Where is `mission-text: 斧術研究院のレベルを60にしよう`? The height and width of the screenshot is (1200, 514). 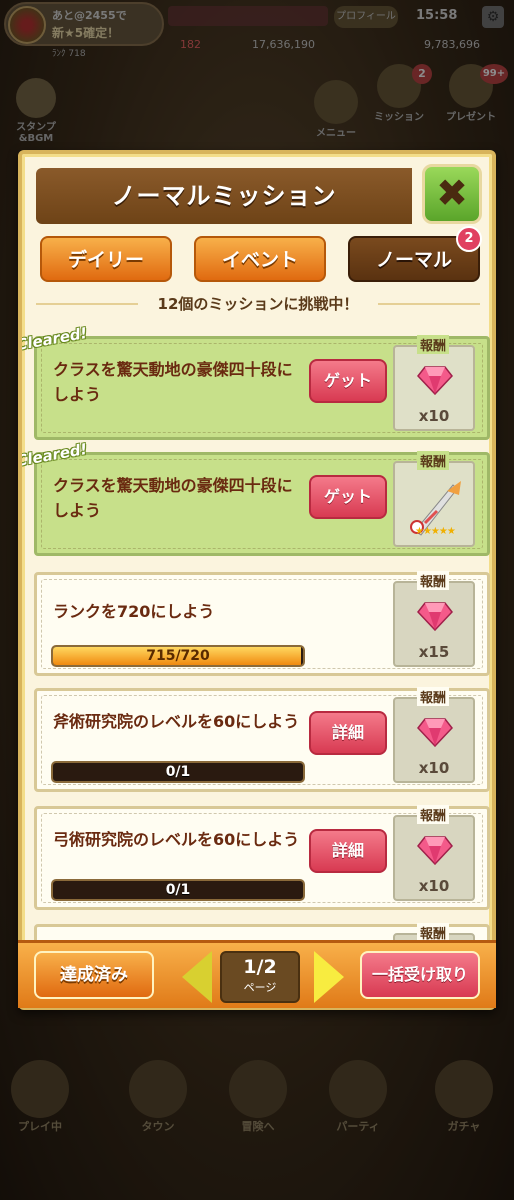 mission-text: 斧術研究院のレベルを60にしよう is located at coordinates (176, 721).